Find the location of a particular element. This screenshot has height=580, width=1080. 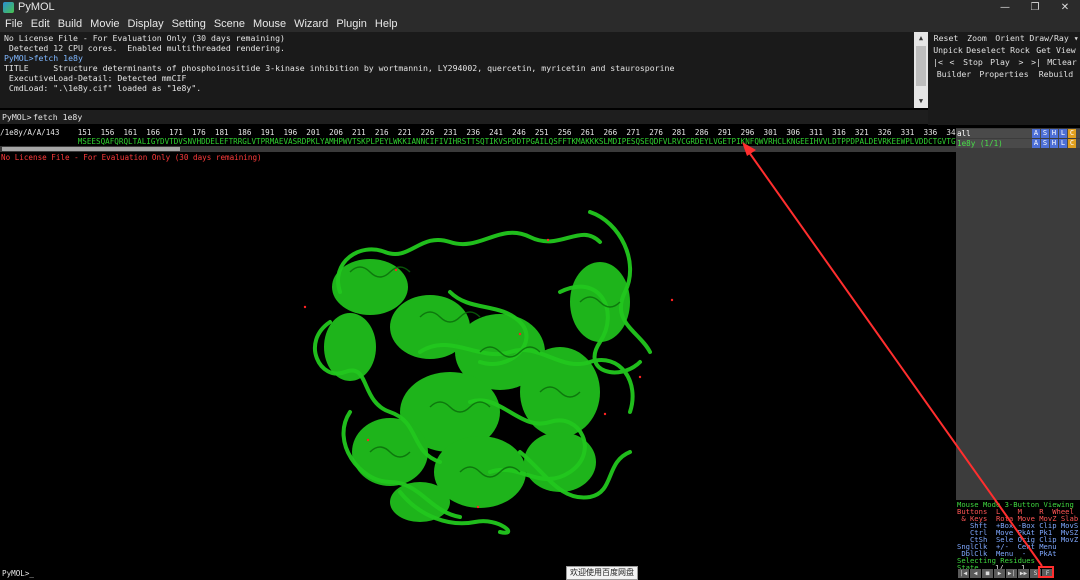

play-button: Play is located at coordinates (1000, 62).